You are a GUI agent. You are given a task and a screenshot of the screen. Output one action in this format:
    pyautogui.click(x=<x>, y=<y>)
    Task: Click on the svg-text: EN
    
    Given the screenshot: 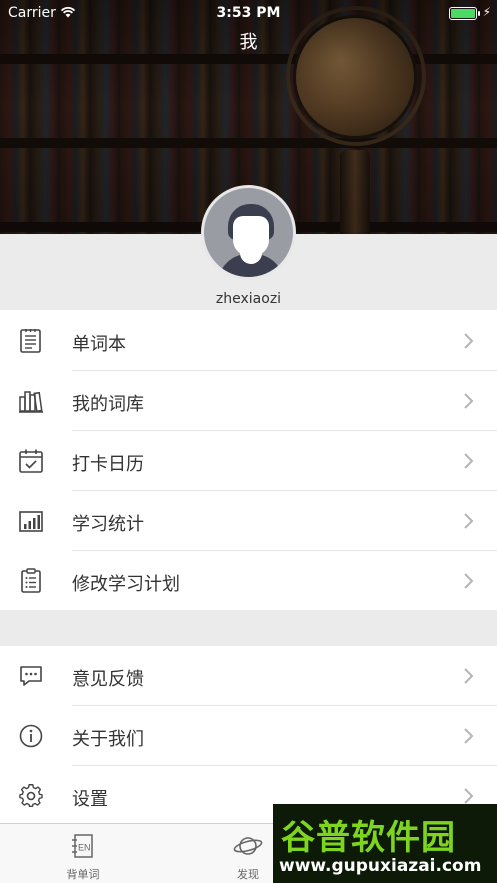 What is the action you would take?
    pyautogui.click(x=84, y=848)
    